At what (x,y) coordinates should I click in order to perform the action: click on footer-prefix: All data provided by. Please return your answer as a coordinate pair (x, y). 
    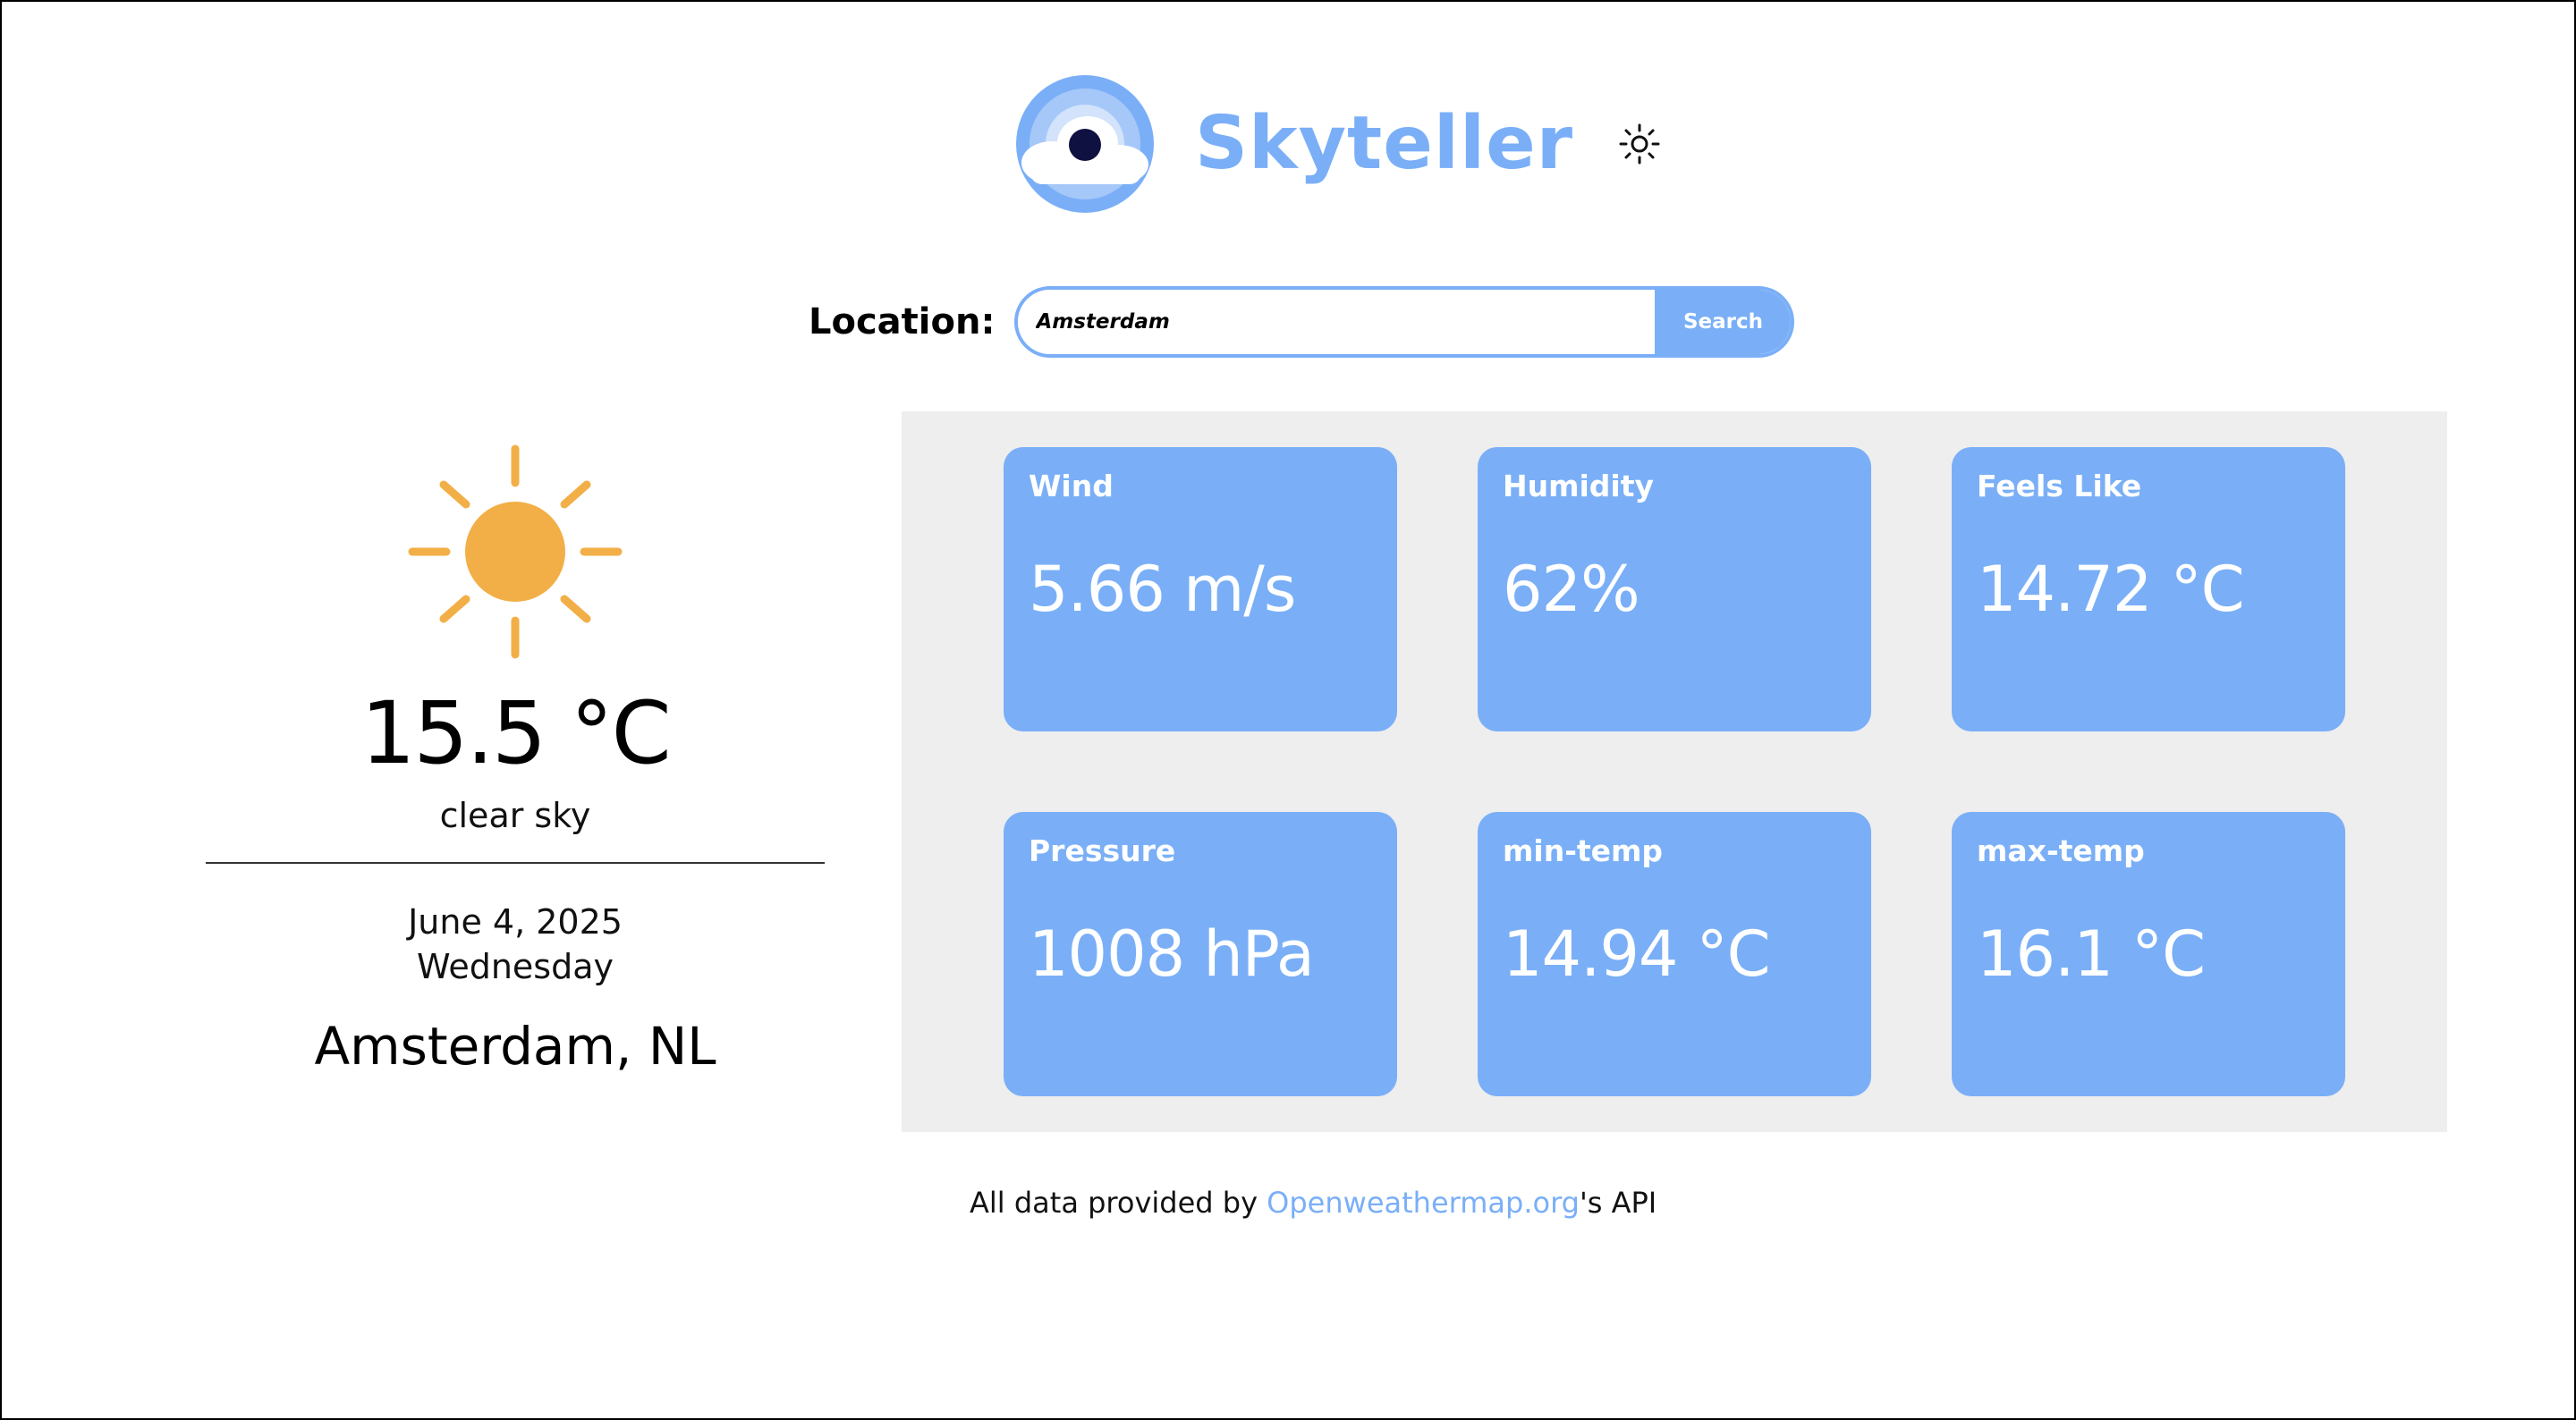
    Looking at the image, I should click on (1118, 1203).